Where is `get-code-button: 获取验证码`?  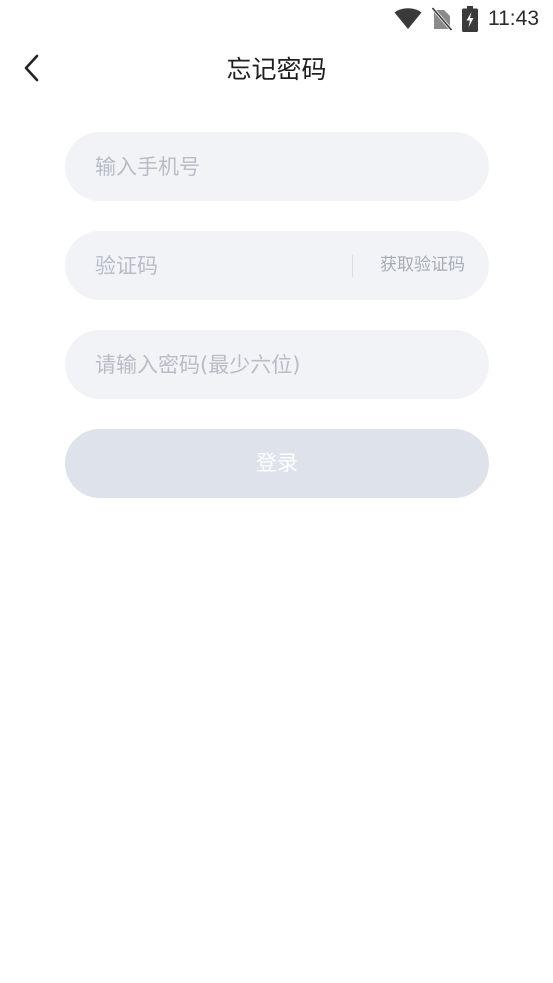
get-code-button: 获取验证码 is located at coordinates (422, 265).